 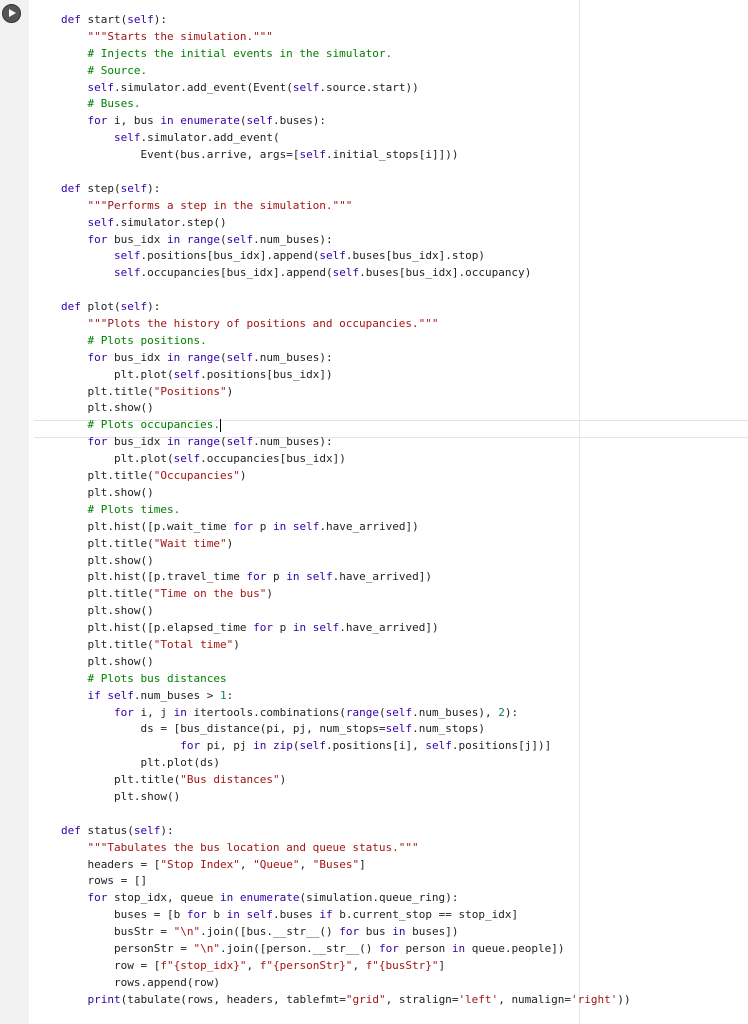 I want to click on code-line: self.simulator.step(), so click(x=346, y=223).